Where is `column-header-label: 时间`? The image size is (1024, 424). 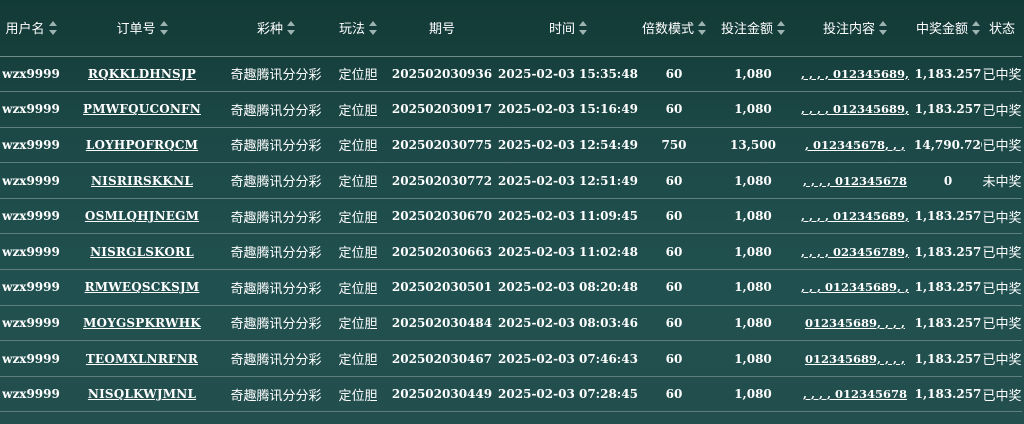
column-header-label: 时间 is located at coordinates (561, 30).